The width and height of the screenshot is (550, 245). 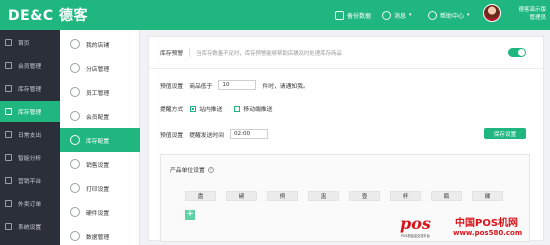 I want to click on hardware-icon, so click(x=75, y=212).